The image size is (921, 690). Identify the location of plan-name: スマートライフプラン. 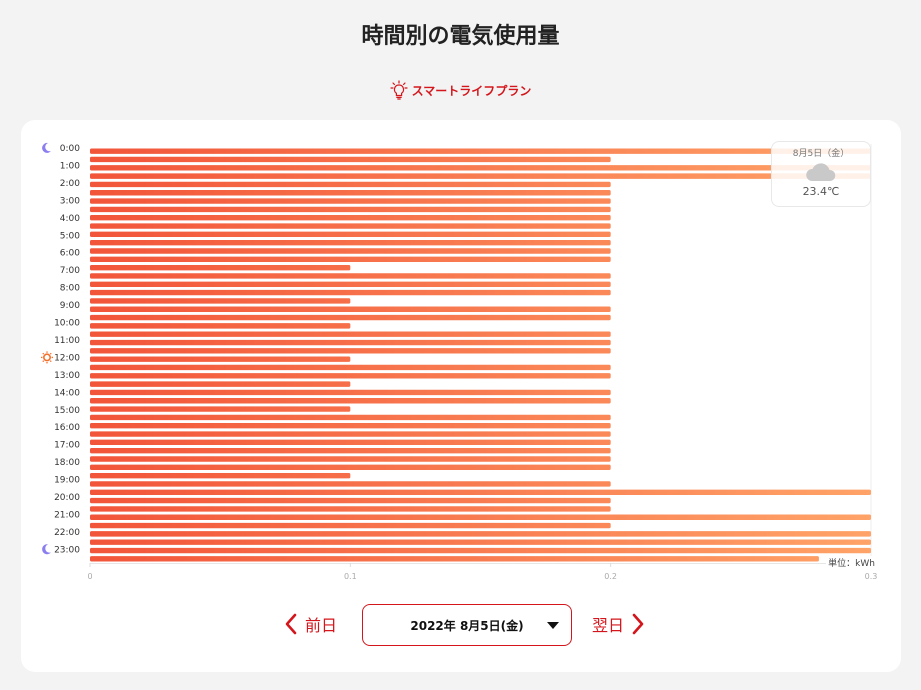
(471, 90).